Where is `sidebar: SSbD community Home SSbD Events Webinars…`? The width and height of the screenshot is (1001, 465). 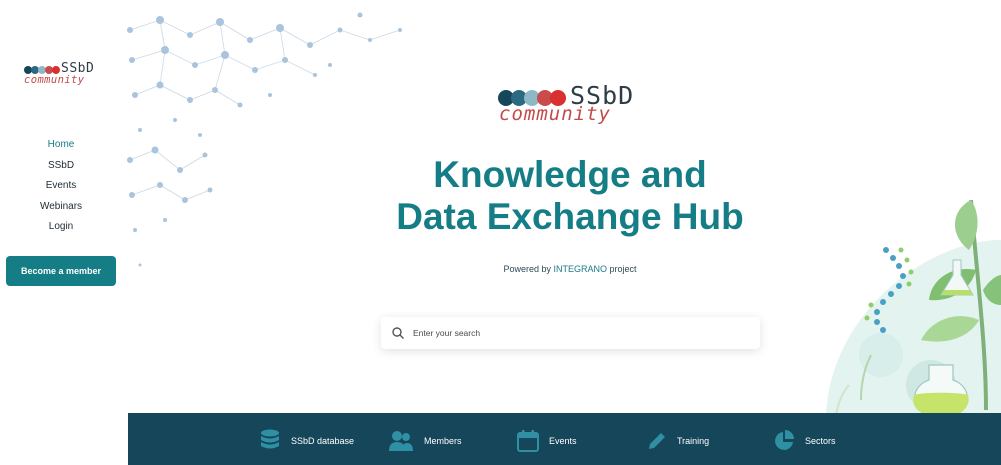
sidebar: SSbD community Home SSbD Events Webinars… is located at coordinates (64, 232).